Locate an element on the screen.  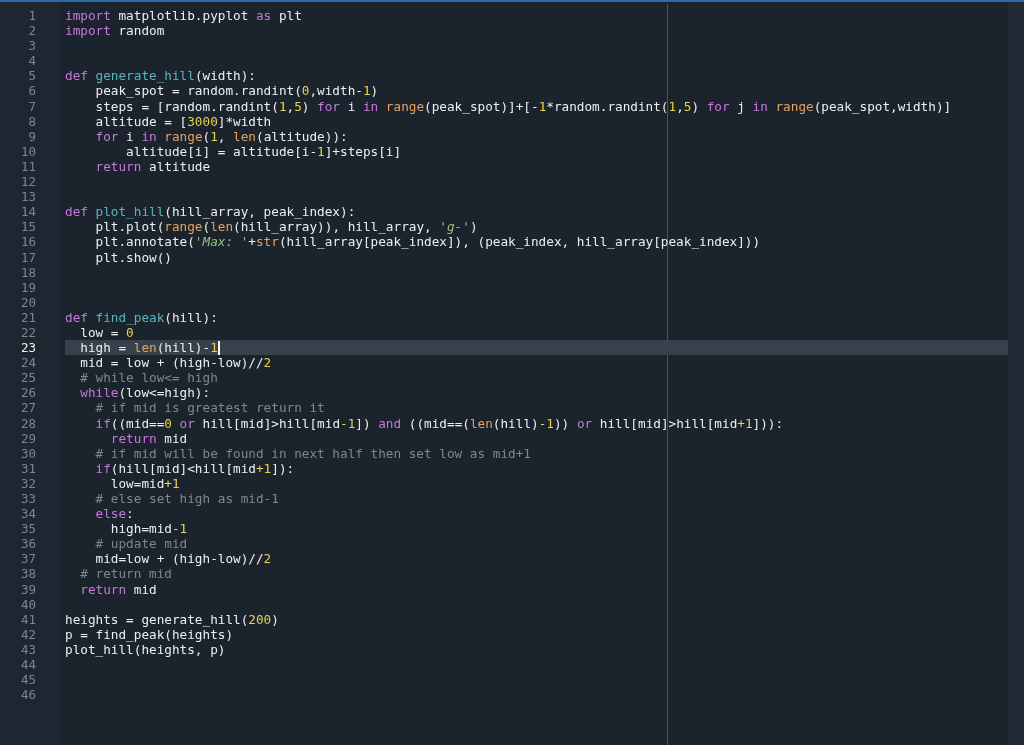
code-line: mid=low + (high-low)//2 is located at coordinates (183, 559).